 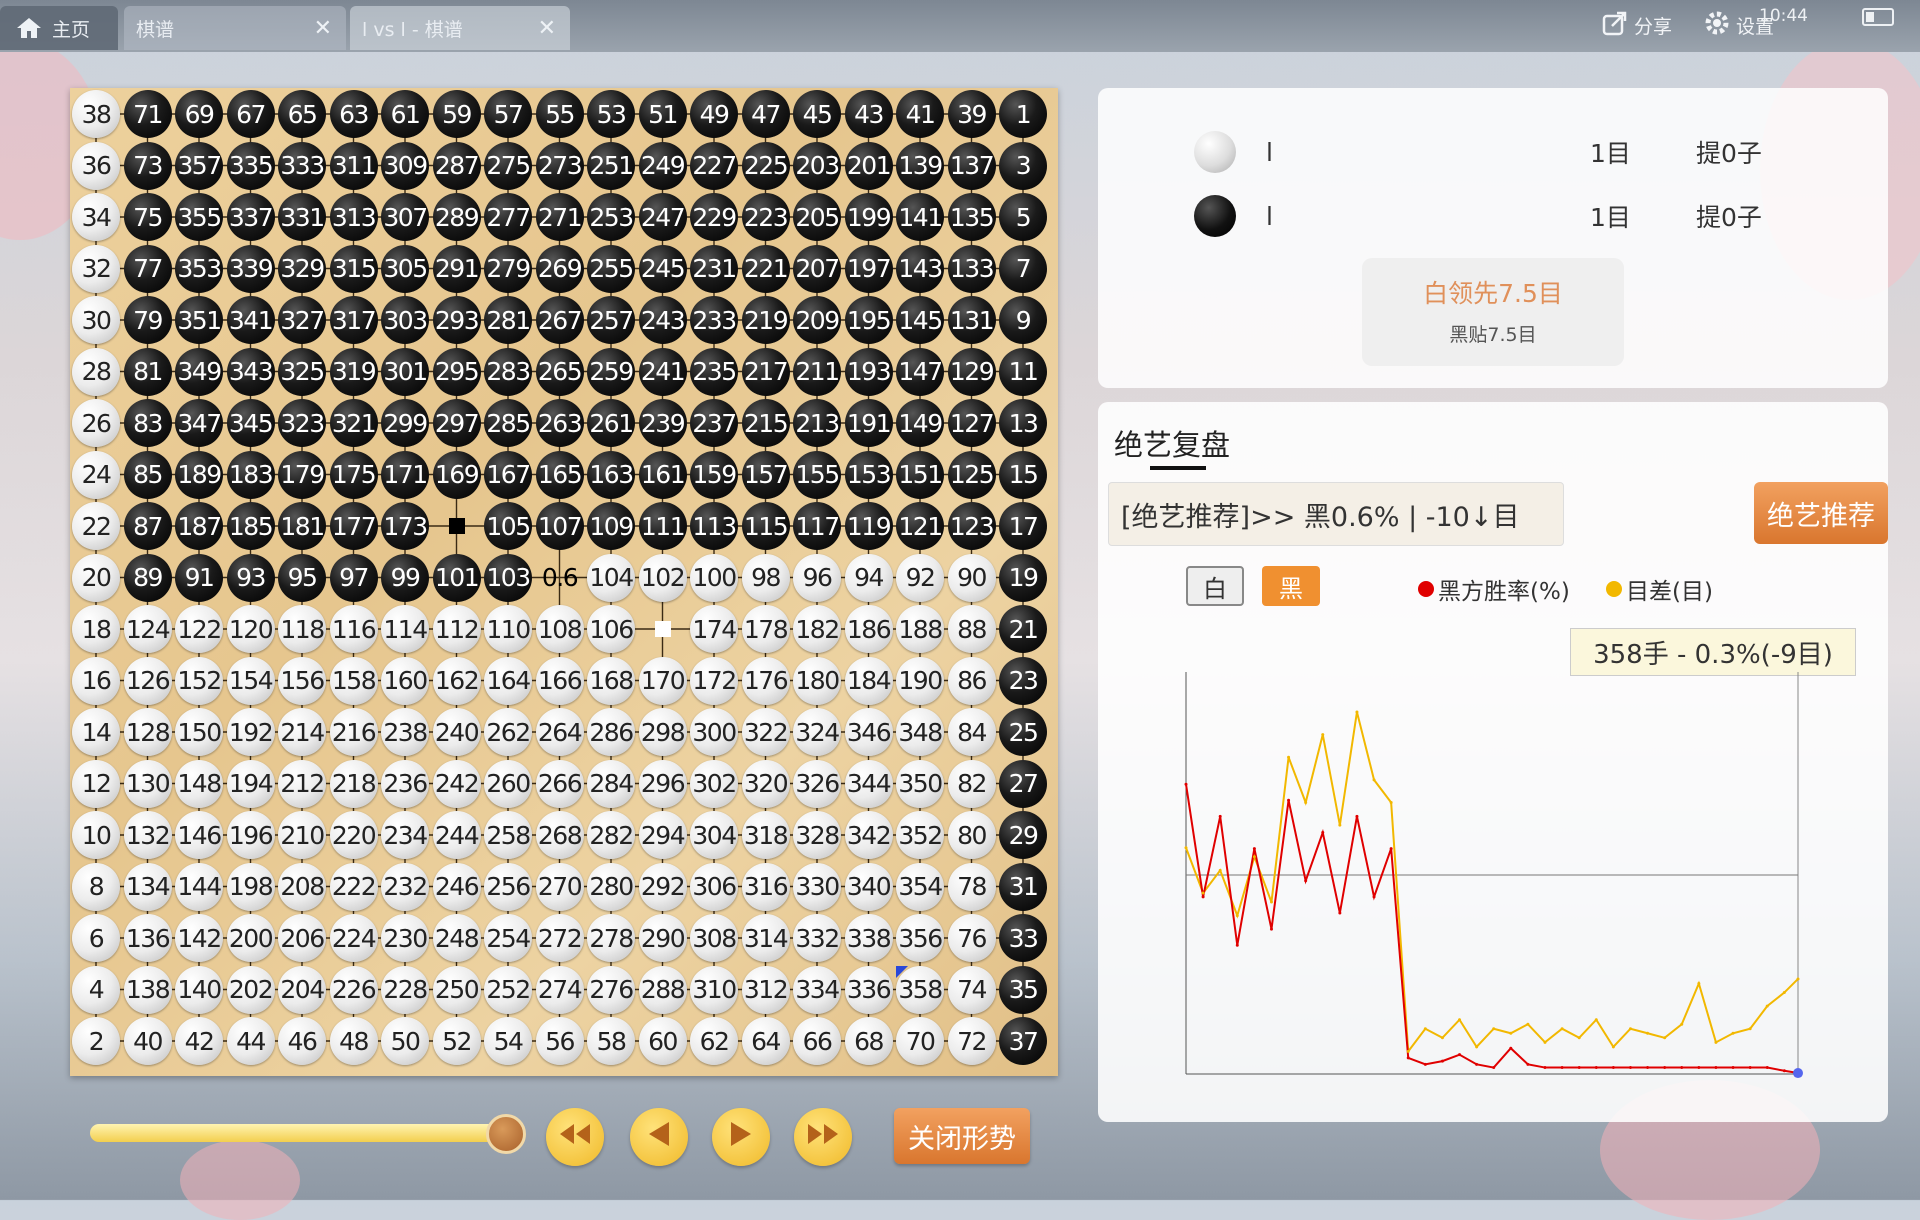 What do you see at coordinates (1023, 989) in the screenshot?
I see `black-stone: 35` at bounding box center [1023, 989].